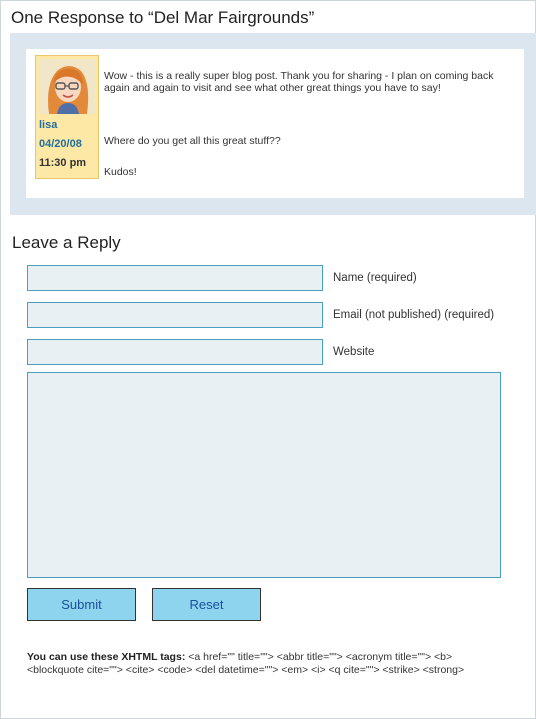 This screenshot has height=719, width=536. I want to click on website-label: Website, so click(354, 352).